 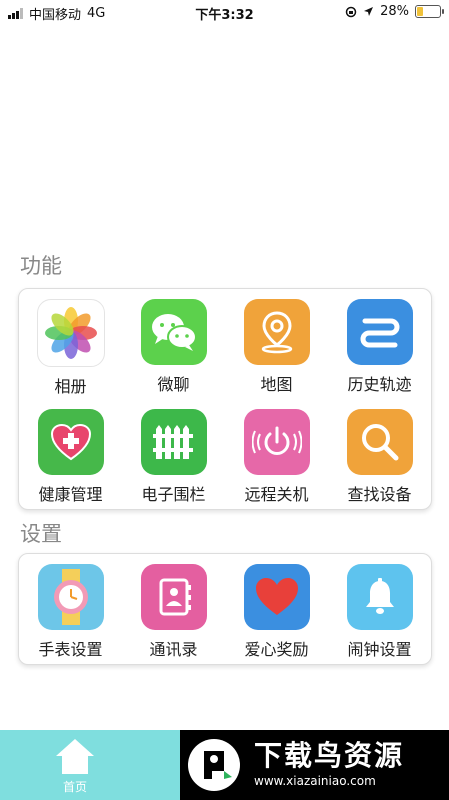 What do you see at coordinates (276, 494) in the screenshot?
I see `function-power-off-label: 远程关机` at bounding box center [276, 494].